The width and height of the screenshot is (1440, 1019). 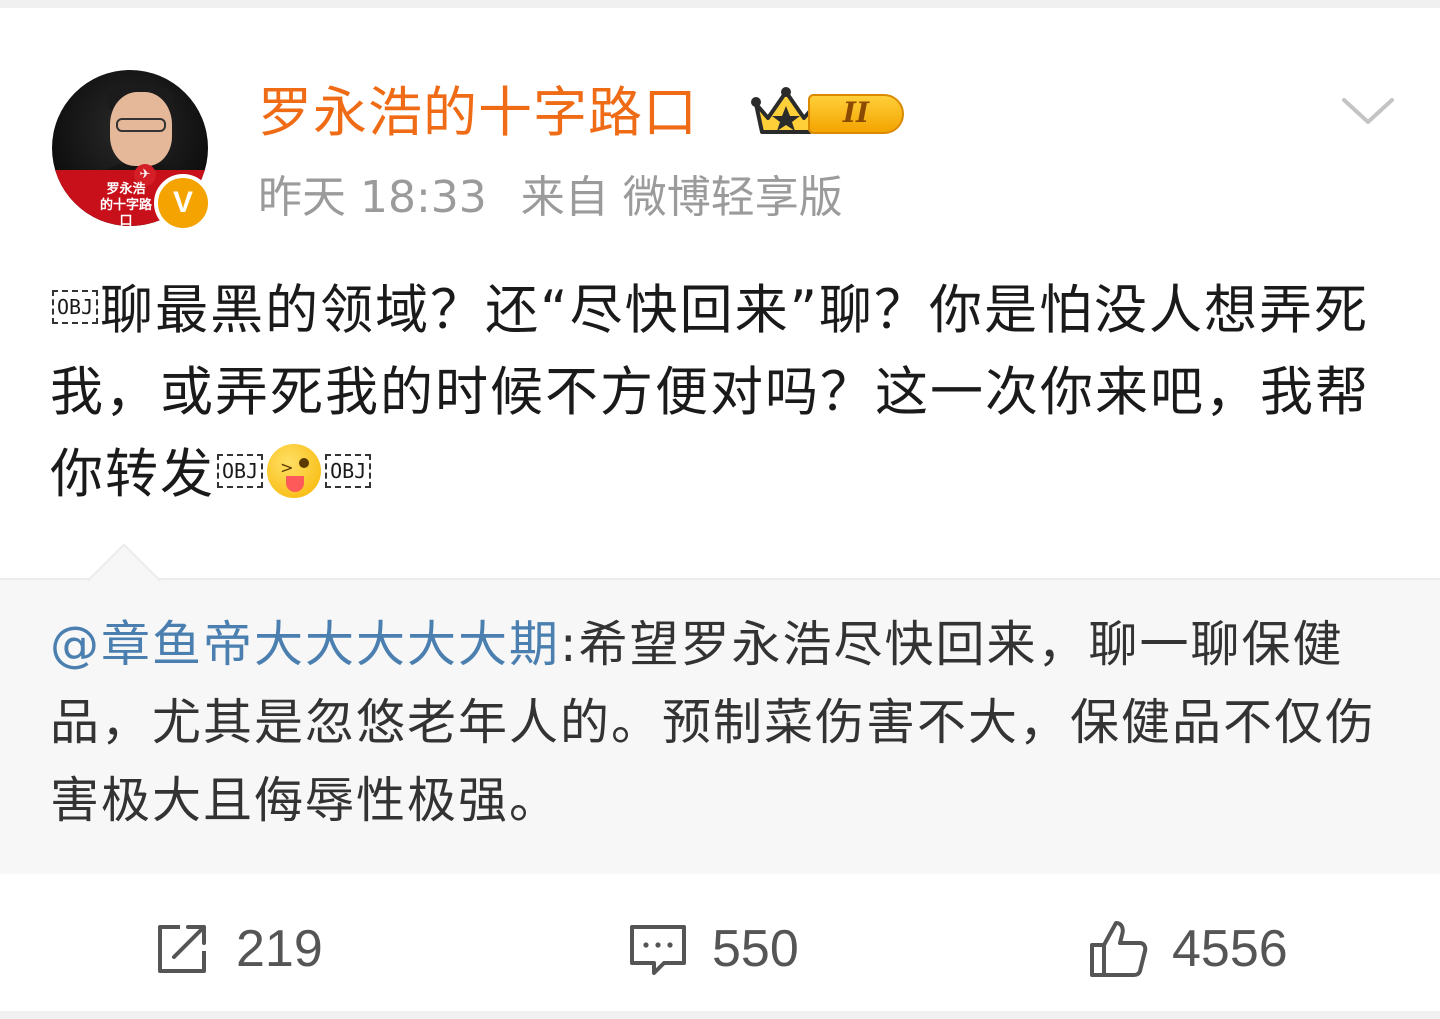 I want to click on post-time: 昨天 18:33, so click(x=372, y=197).